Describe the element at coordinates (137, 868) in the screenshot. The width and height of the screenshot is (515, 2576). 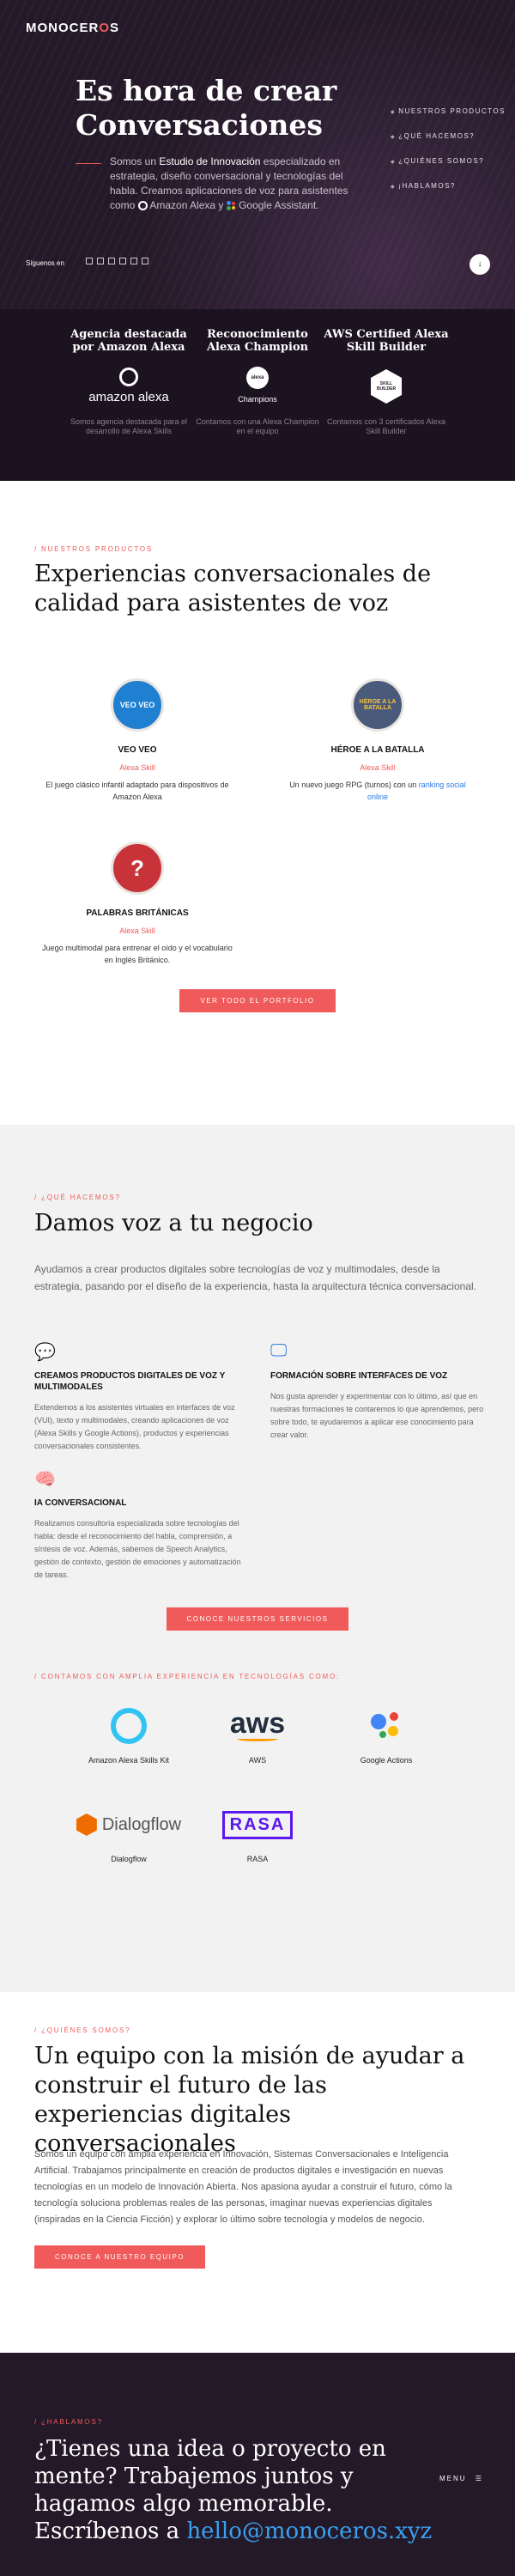
I see `palabras-logo: ?` at that location.